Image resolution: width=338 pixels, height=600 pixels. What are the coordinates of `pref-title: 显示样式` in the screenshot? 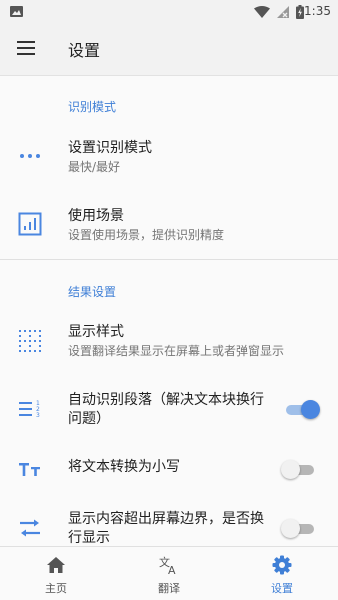 It's located at (96, 332).